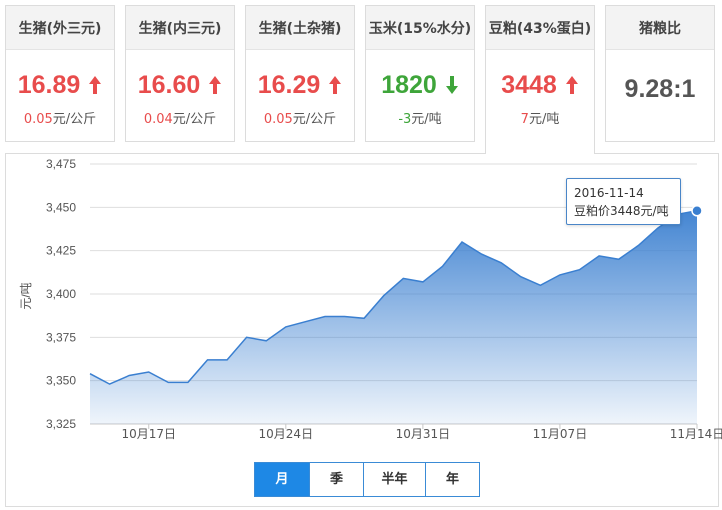  What do you see at coordinates (26, 295) in the screenshot?
I see `y-axis-label: 元/吨` at bounding box center [26, 295].